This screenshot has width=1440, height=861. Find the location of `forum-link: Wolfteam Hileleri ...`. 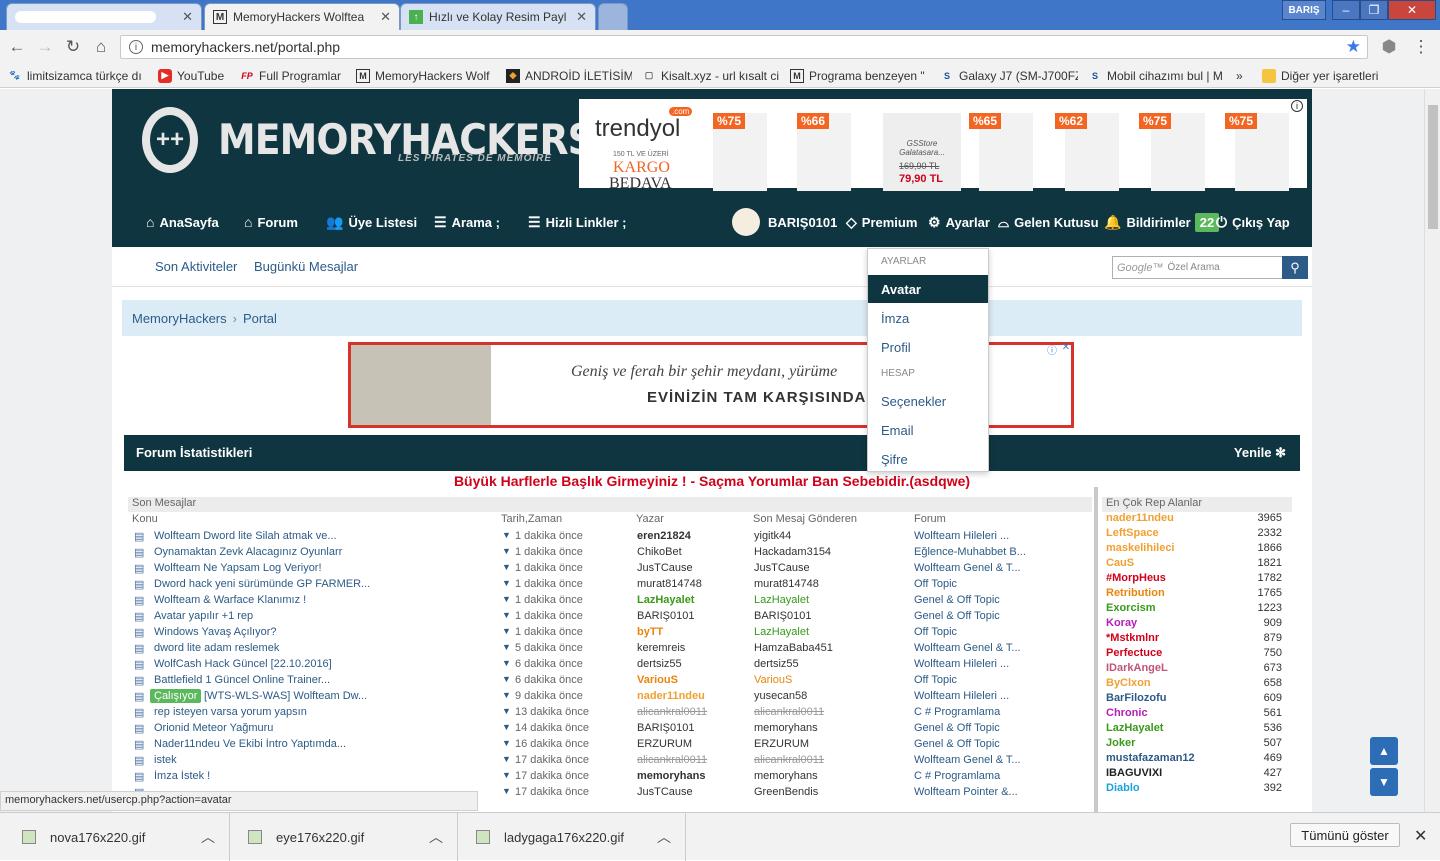

forum-link: Wolfteam Hileleri ... is located at coordinates (999, 696).